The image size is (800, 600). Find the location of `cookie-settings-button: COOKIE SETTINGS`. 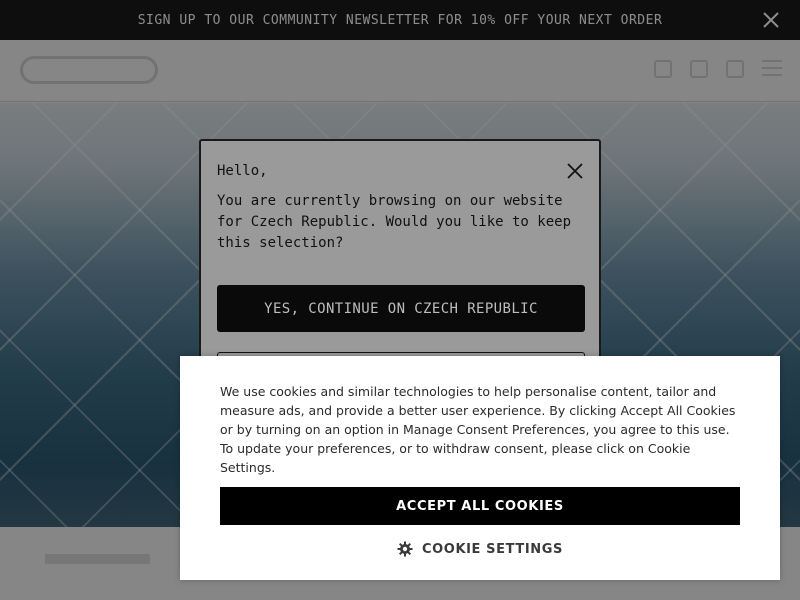

cookie-settings-button: COOKIE SETTINGS is located at coordinates (480, 549).